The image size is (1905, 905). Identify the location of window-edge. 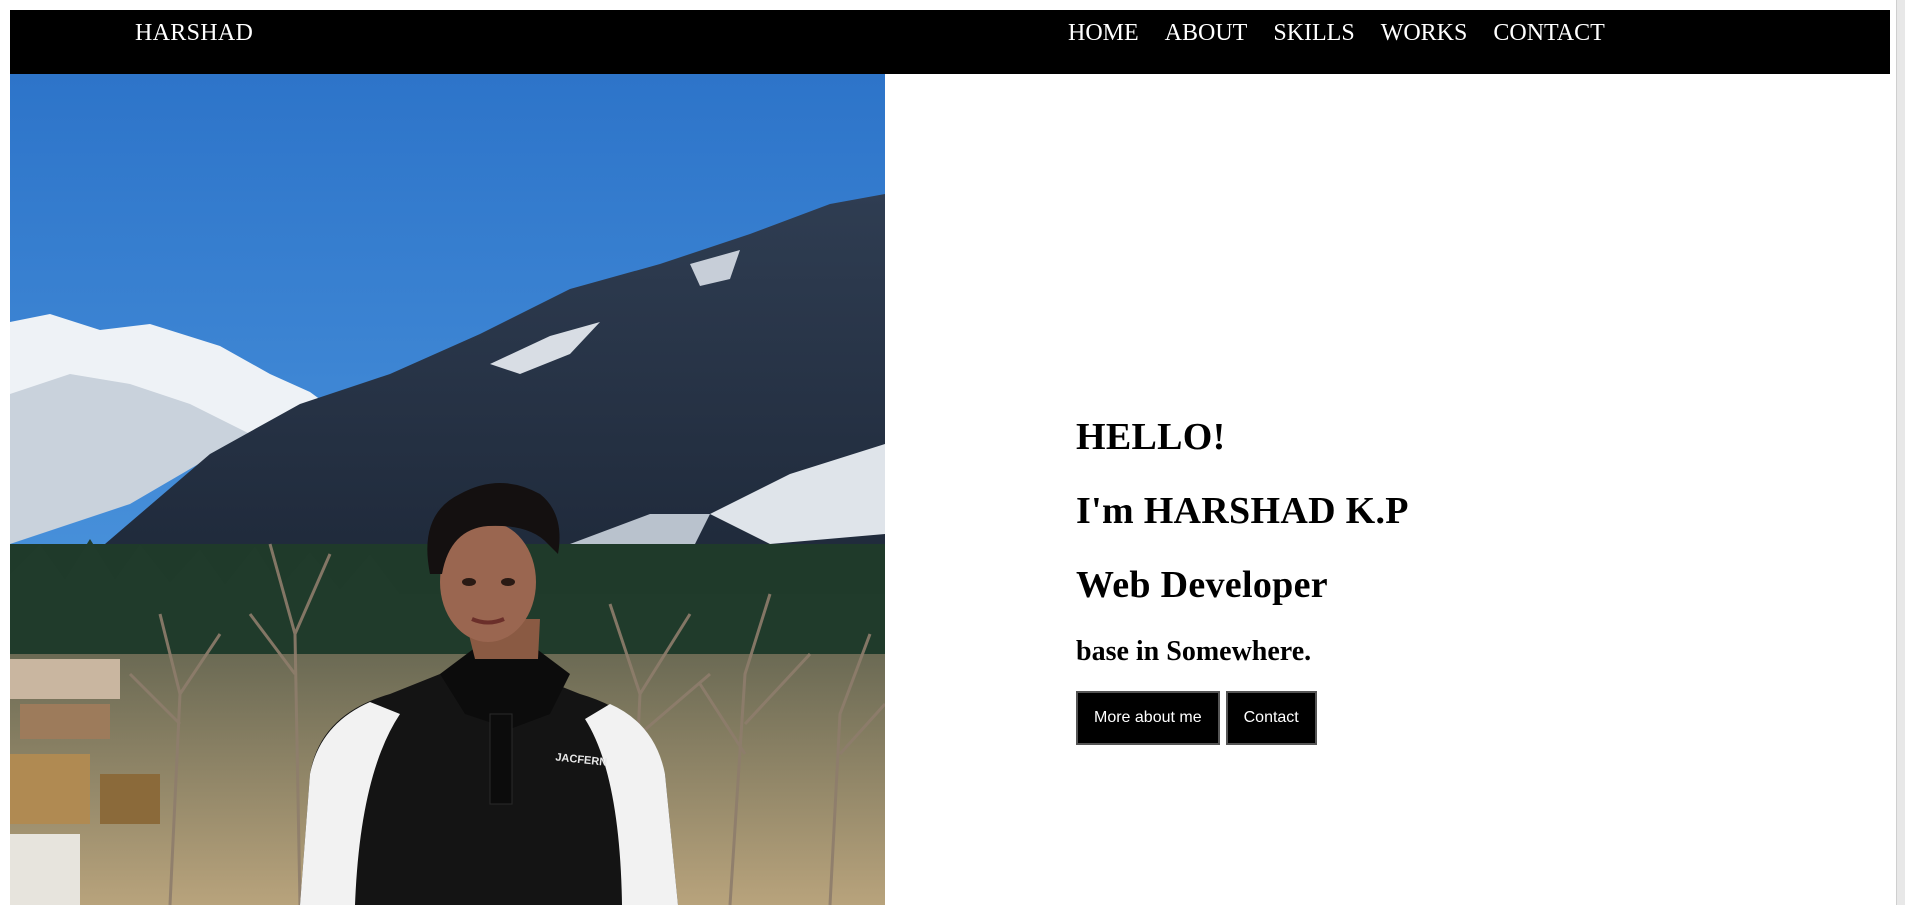
(1900, 452).